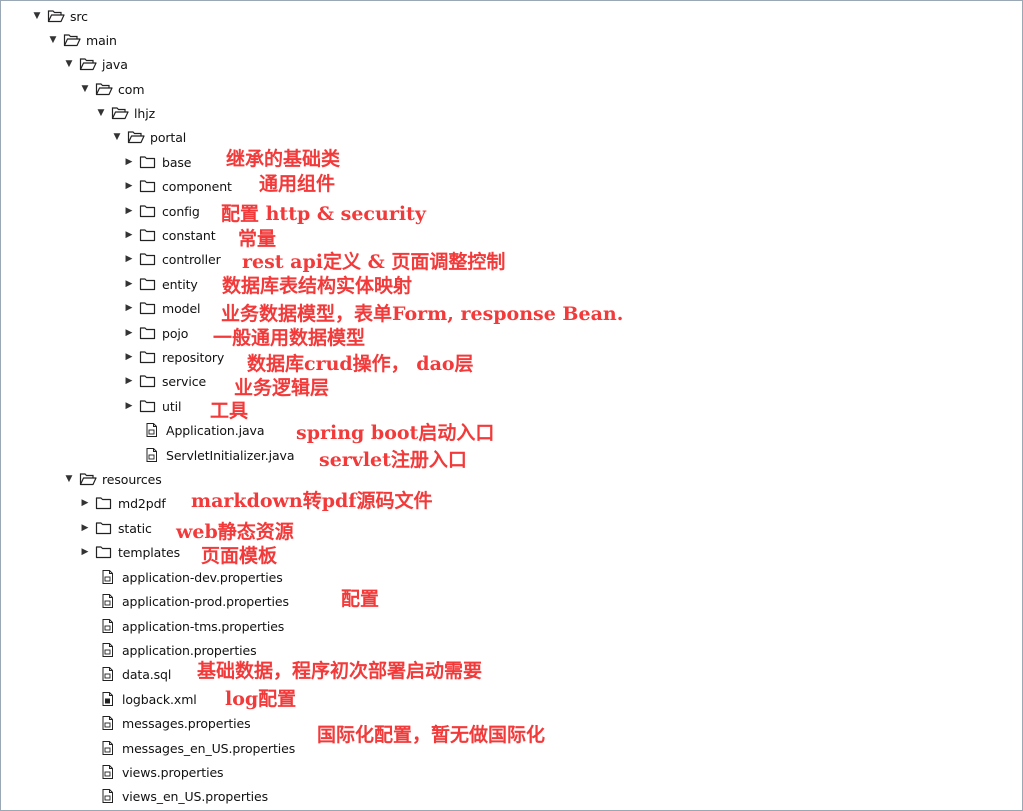 The height and width of the screenshot is (811, 1023). Describe the element at coordinates (340, 671) in the screenshot. I see `annotation-data-sql: 基础数据，程序初次部署启动需要` at that location.